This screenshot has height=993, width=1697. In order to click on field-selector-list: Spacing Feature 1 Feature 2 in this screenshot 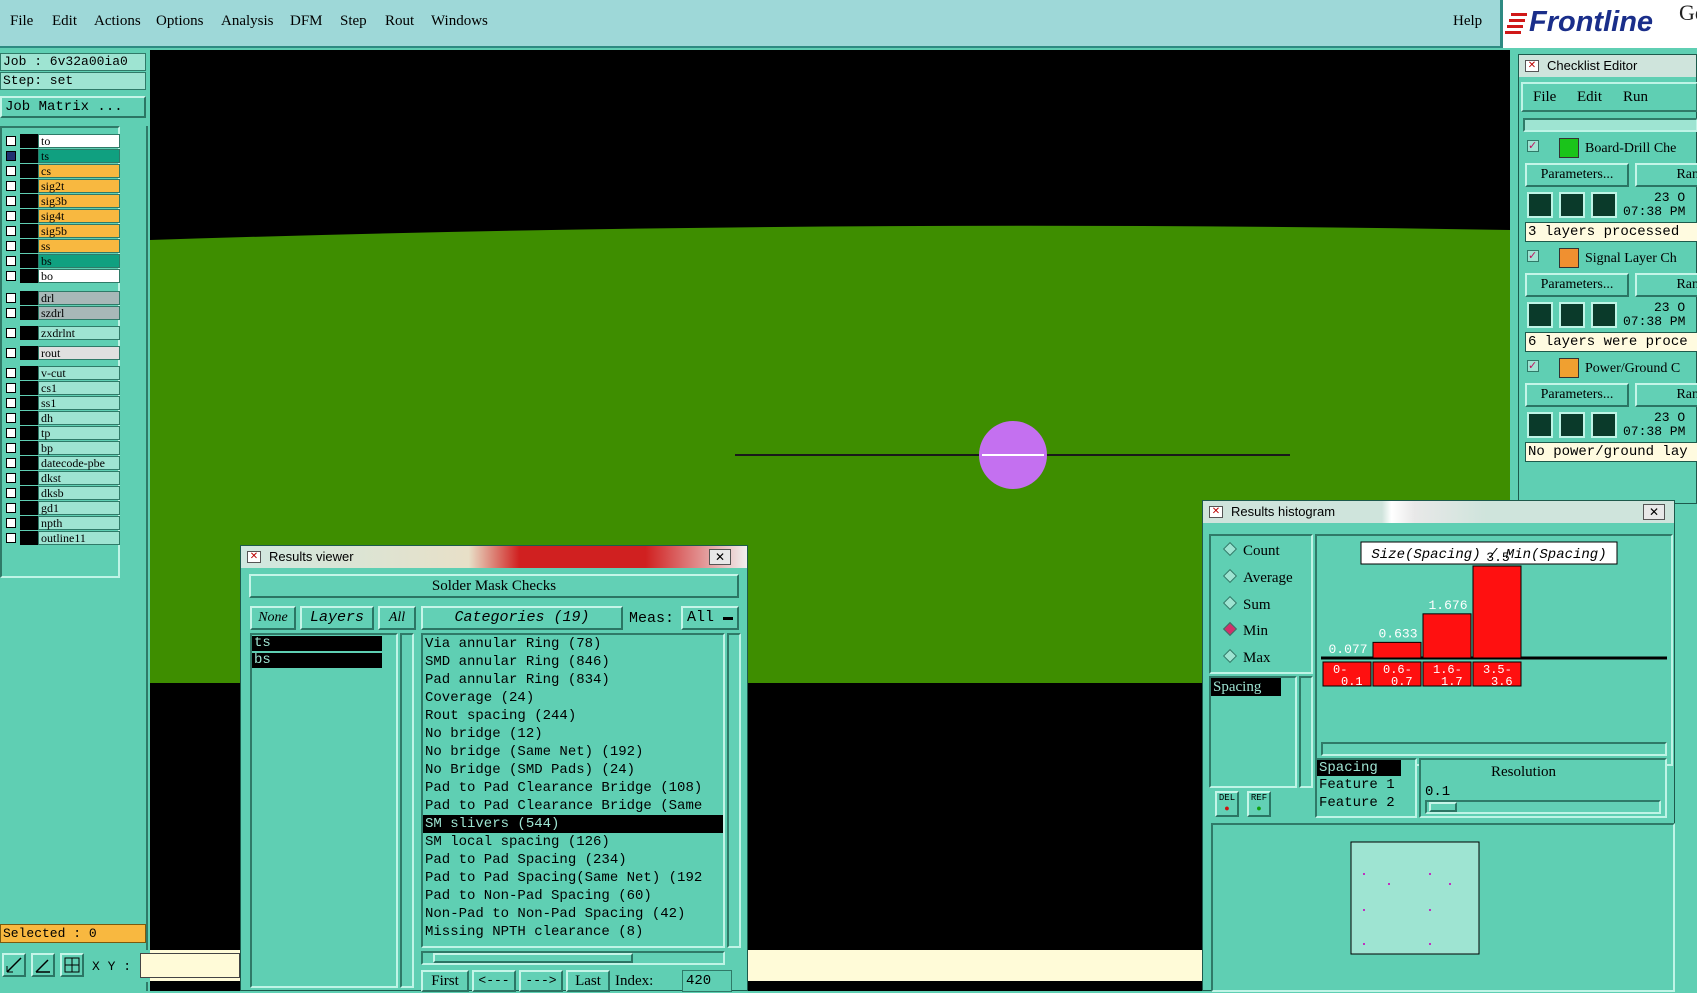, I will do `click(1366, 788)`.